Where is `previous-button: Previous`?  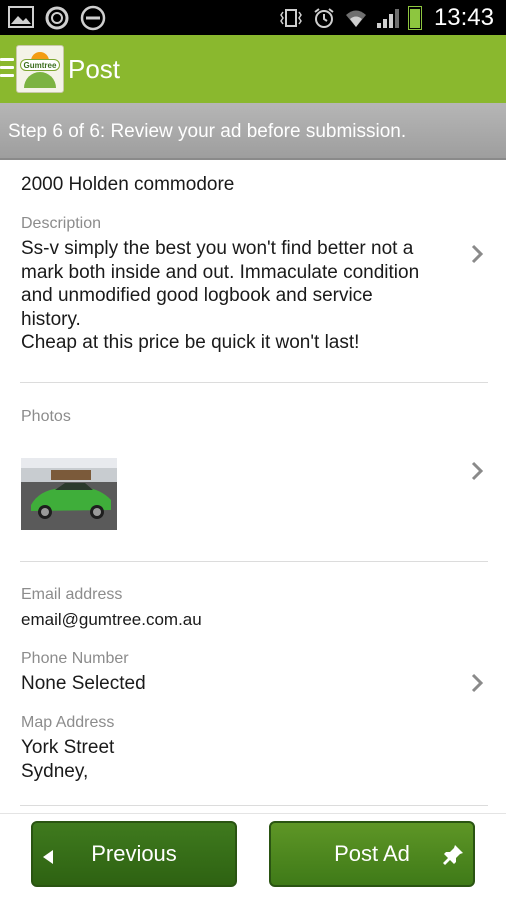
previous-button: Previous is located at coordinates (134, 854).